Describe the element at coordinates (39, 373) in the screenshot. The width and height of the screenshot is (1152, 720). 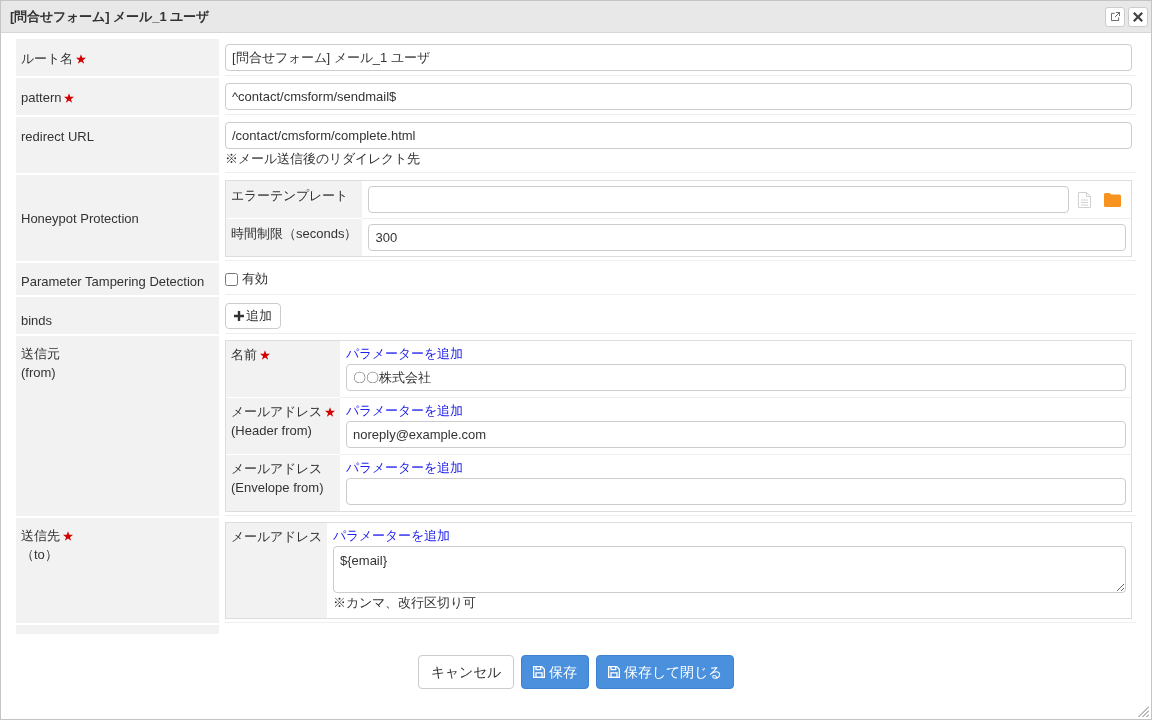
I see `field-label: (from)` at that location.